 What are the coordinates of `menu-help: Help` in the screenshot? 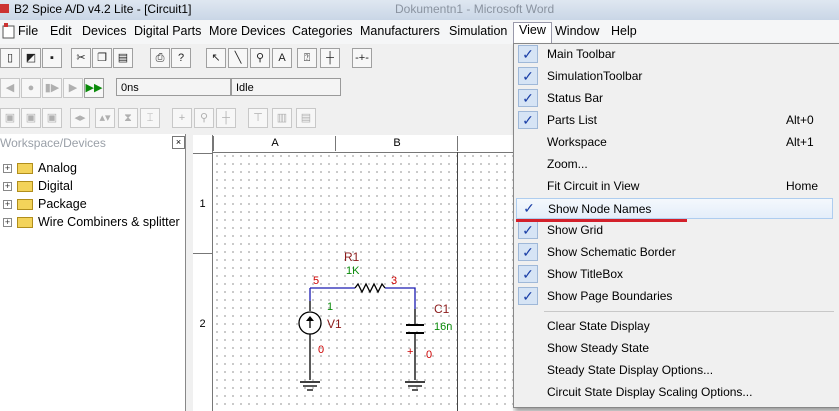 It's located at (624, 33).